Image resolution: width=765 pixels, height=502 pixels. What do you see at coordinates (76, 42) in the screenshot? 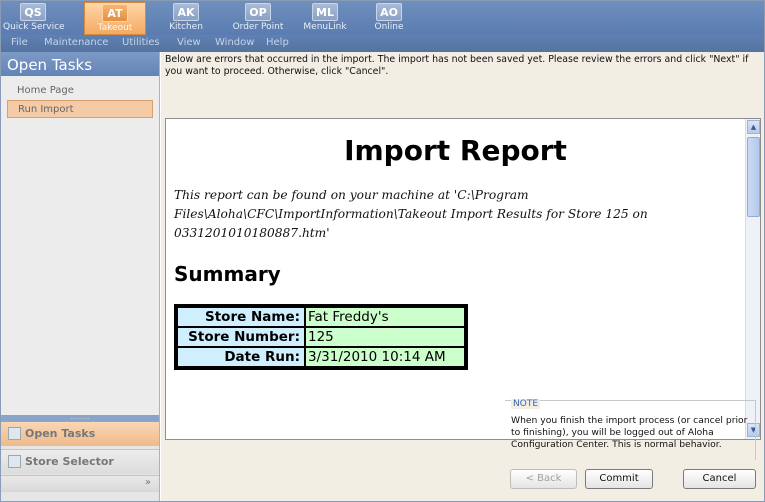
I see `menu-maintenance: Maintenance` at bounding box center [76, 42].